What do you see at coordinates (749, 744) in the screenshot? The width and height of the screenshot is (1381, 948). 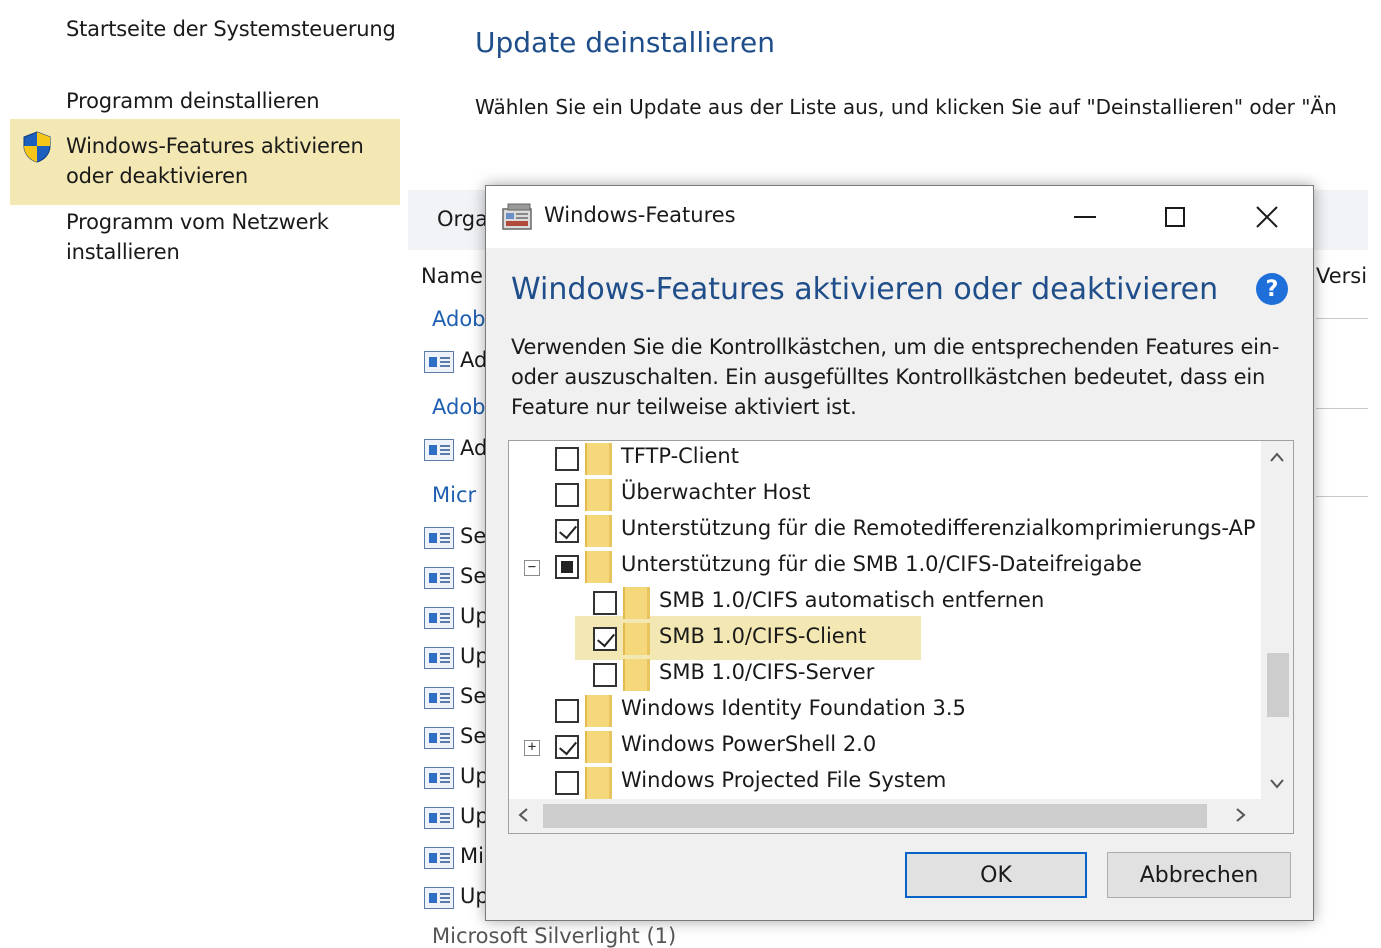 I see `feature-label: Windows PowerShell 2.0` at bounding box center [749, 744].